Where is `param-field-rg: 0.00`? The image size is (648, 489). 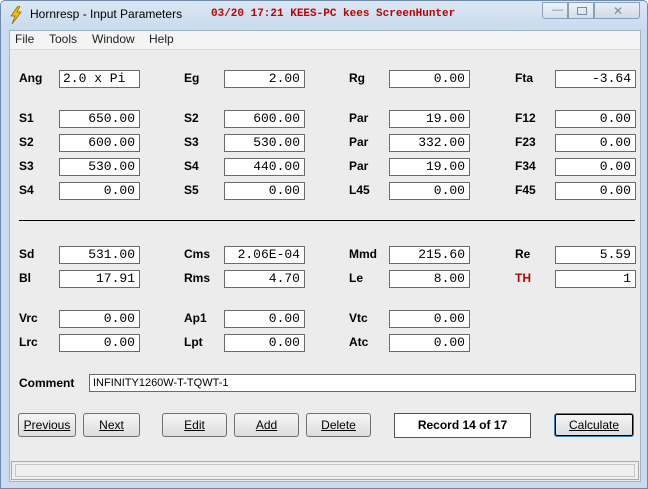 param-field-rg: 0.00 is located at coordinates (429, 79).